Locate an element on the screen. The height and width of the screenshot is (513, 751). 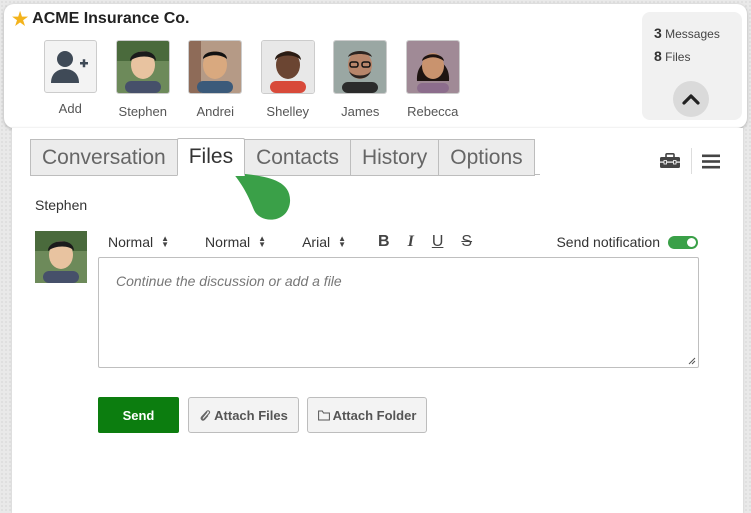
style-select: Normal ▲ ▼ is located at coordinates (138, 242).